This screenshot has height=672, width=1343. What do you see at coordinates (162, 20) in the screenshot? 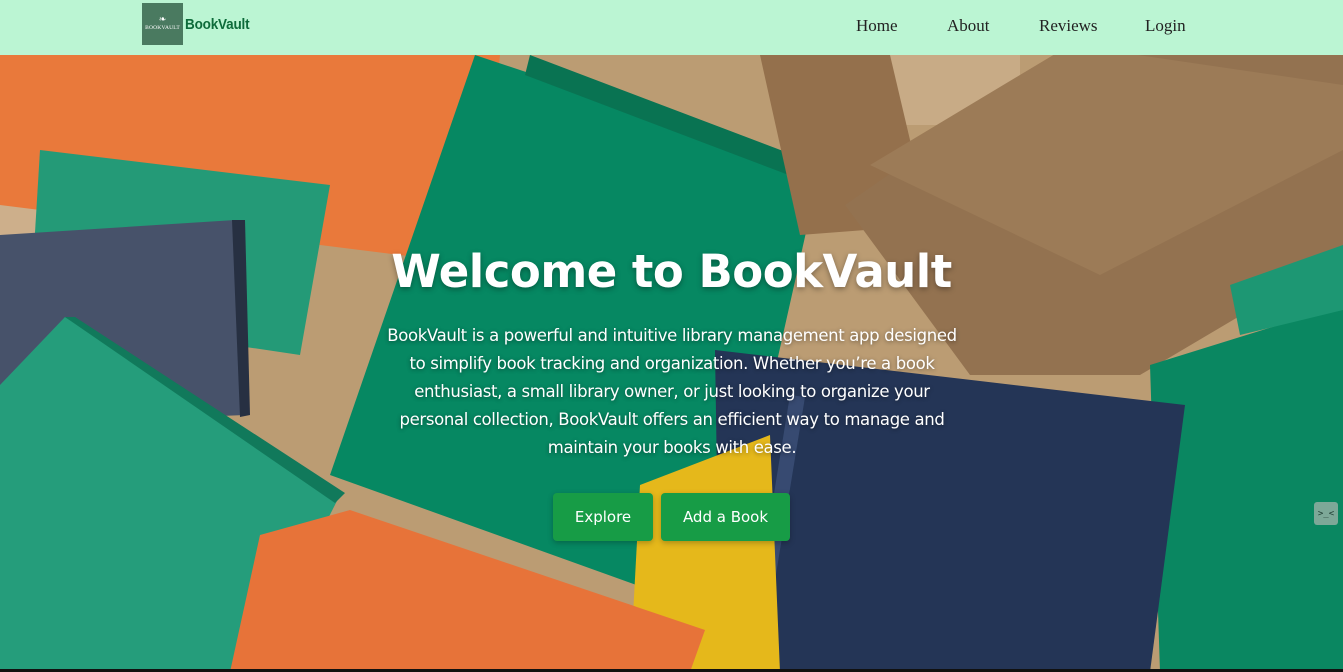
I see `book-icon: ❧` at bounding box center [162, 20].